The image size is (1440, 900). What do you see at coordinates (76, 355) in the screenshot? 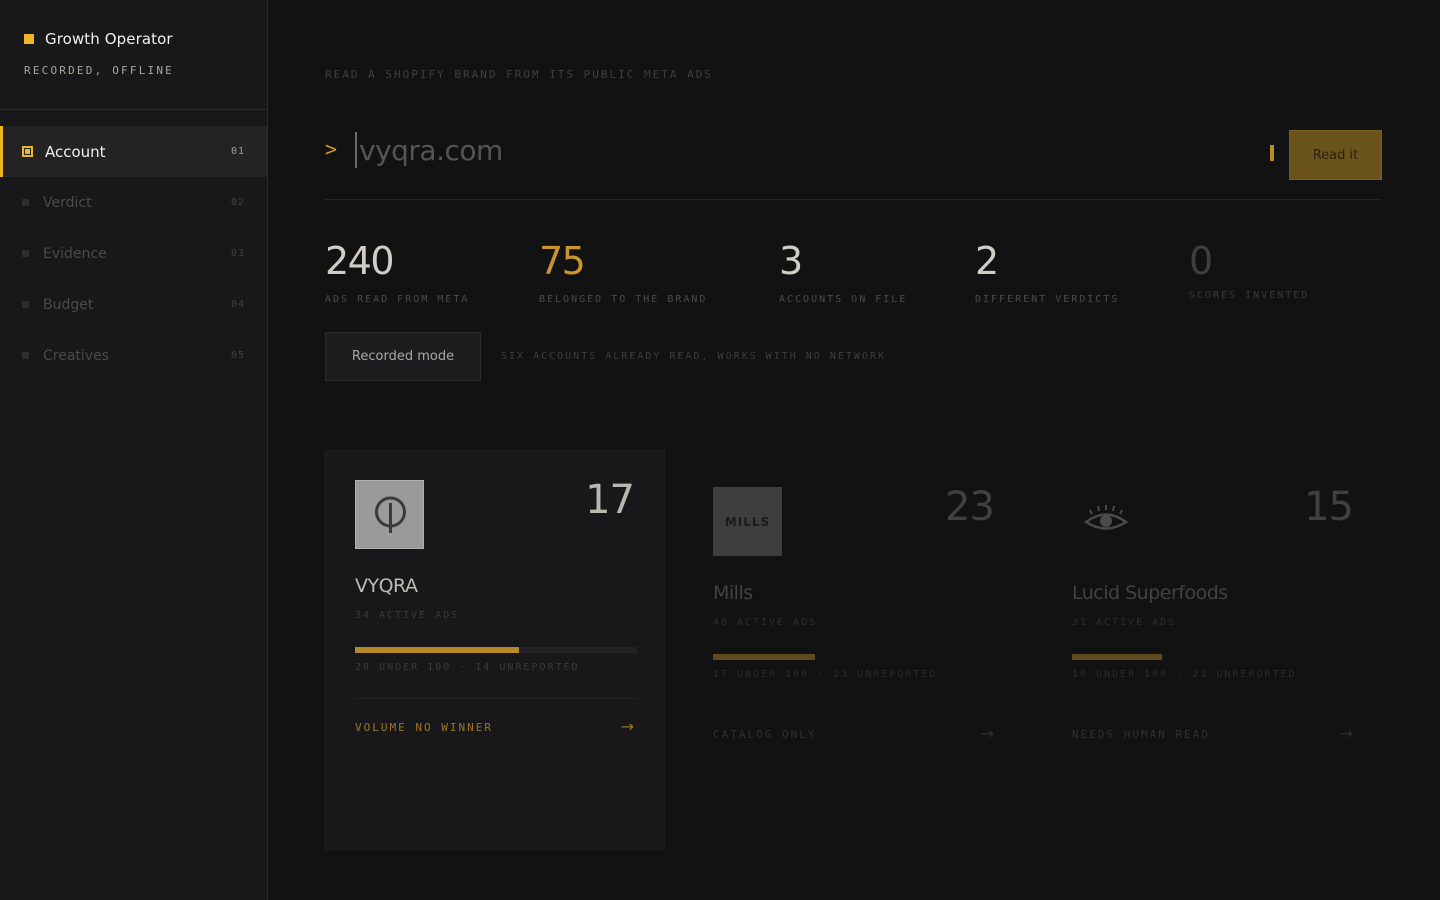
I see `sidebar-item-label: Creatives` at bounding box center [76, 355].